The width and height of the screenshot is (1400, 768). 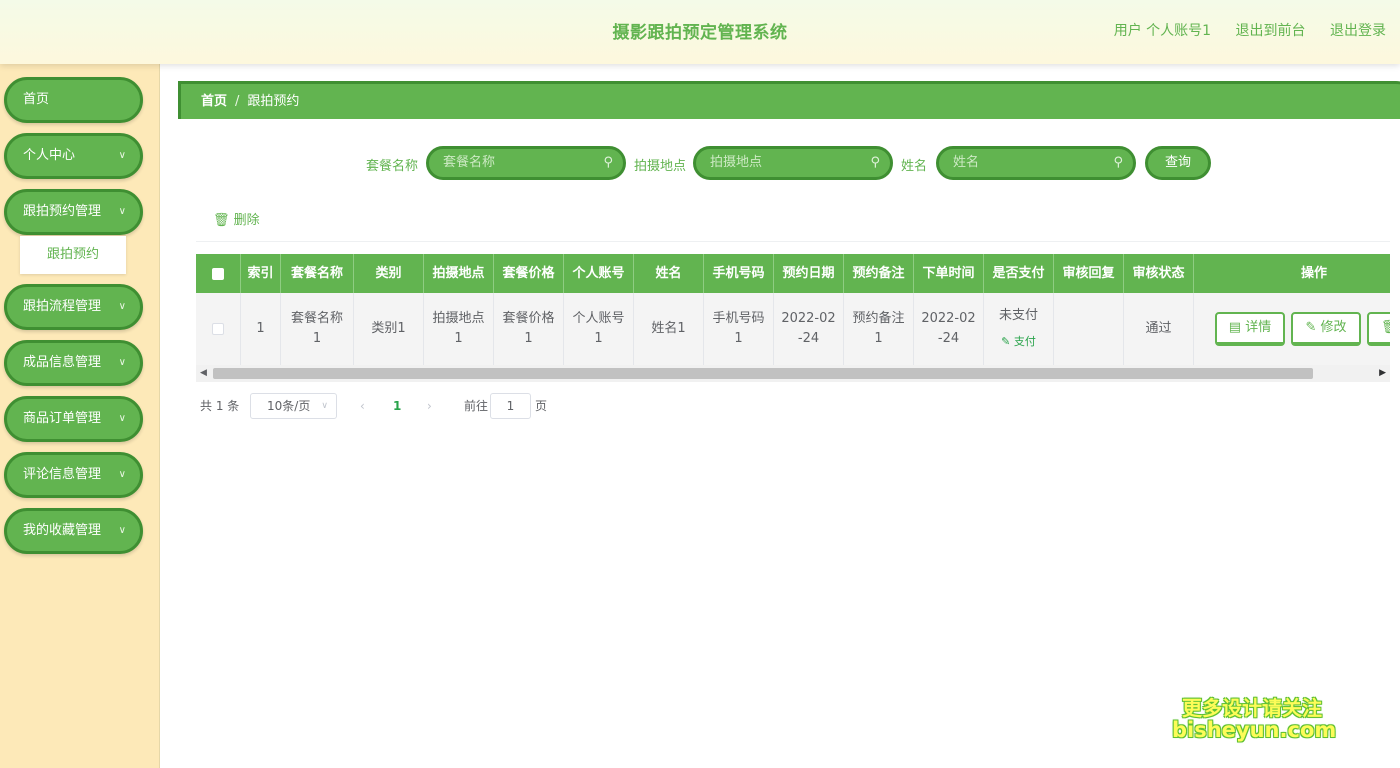 I want to click on package-name-placeholder: 套餐名称, so click(x=469, y=162).